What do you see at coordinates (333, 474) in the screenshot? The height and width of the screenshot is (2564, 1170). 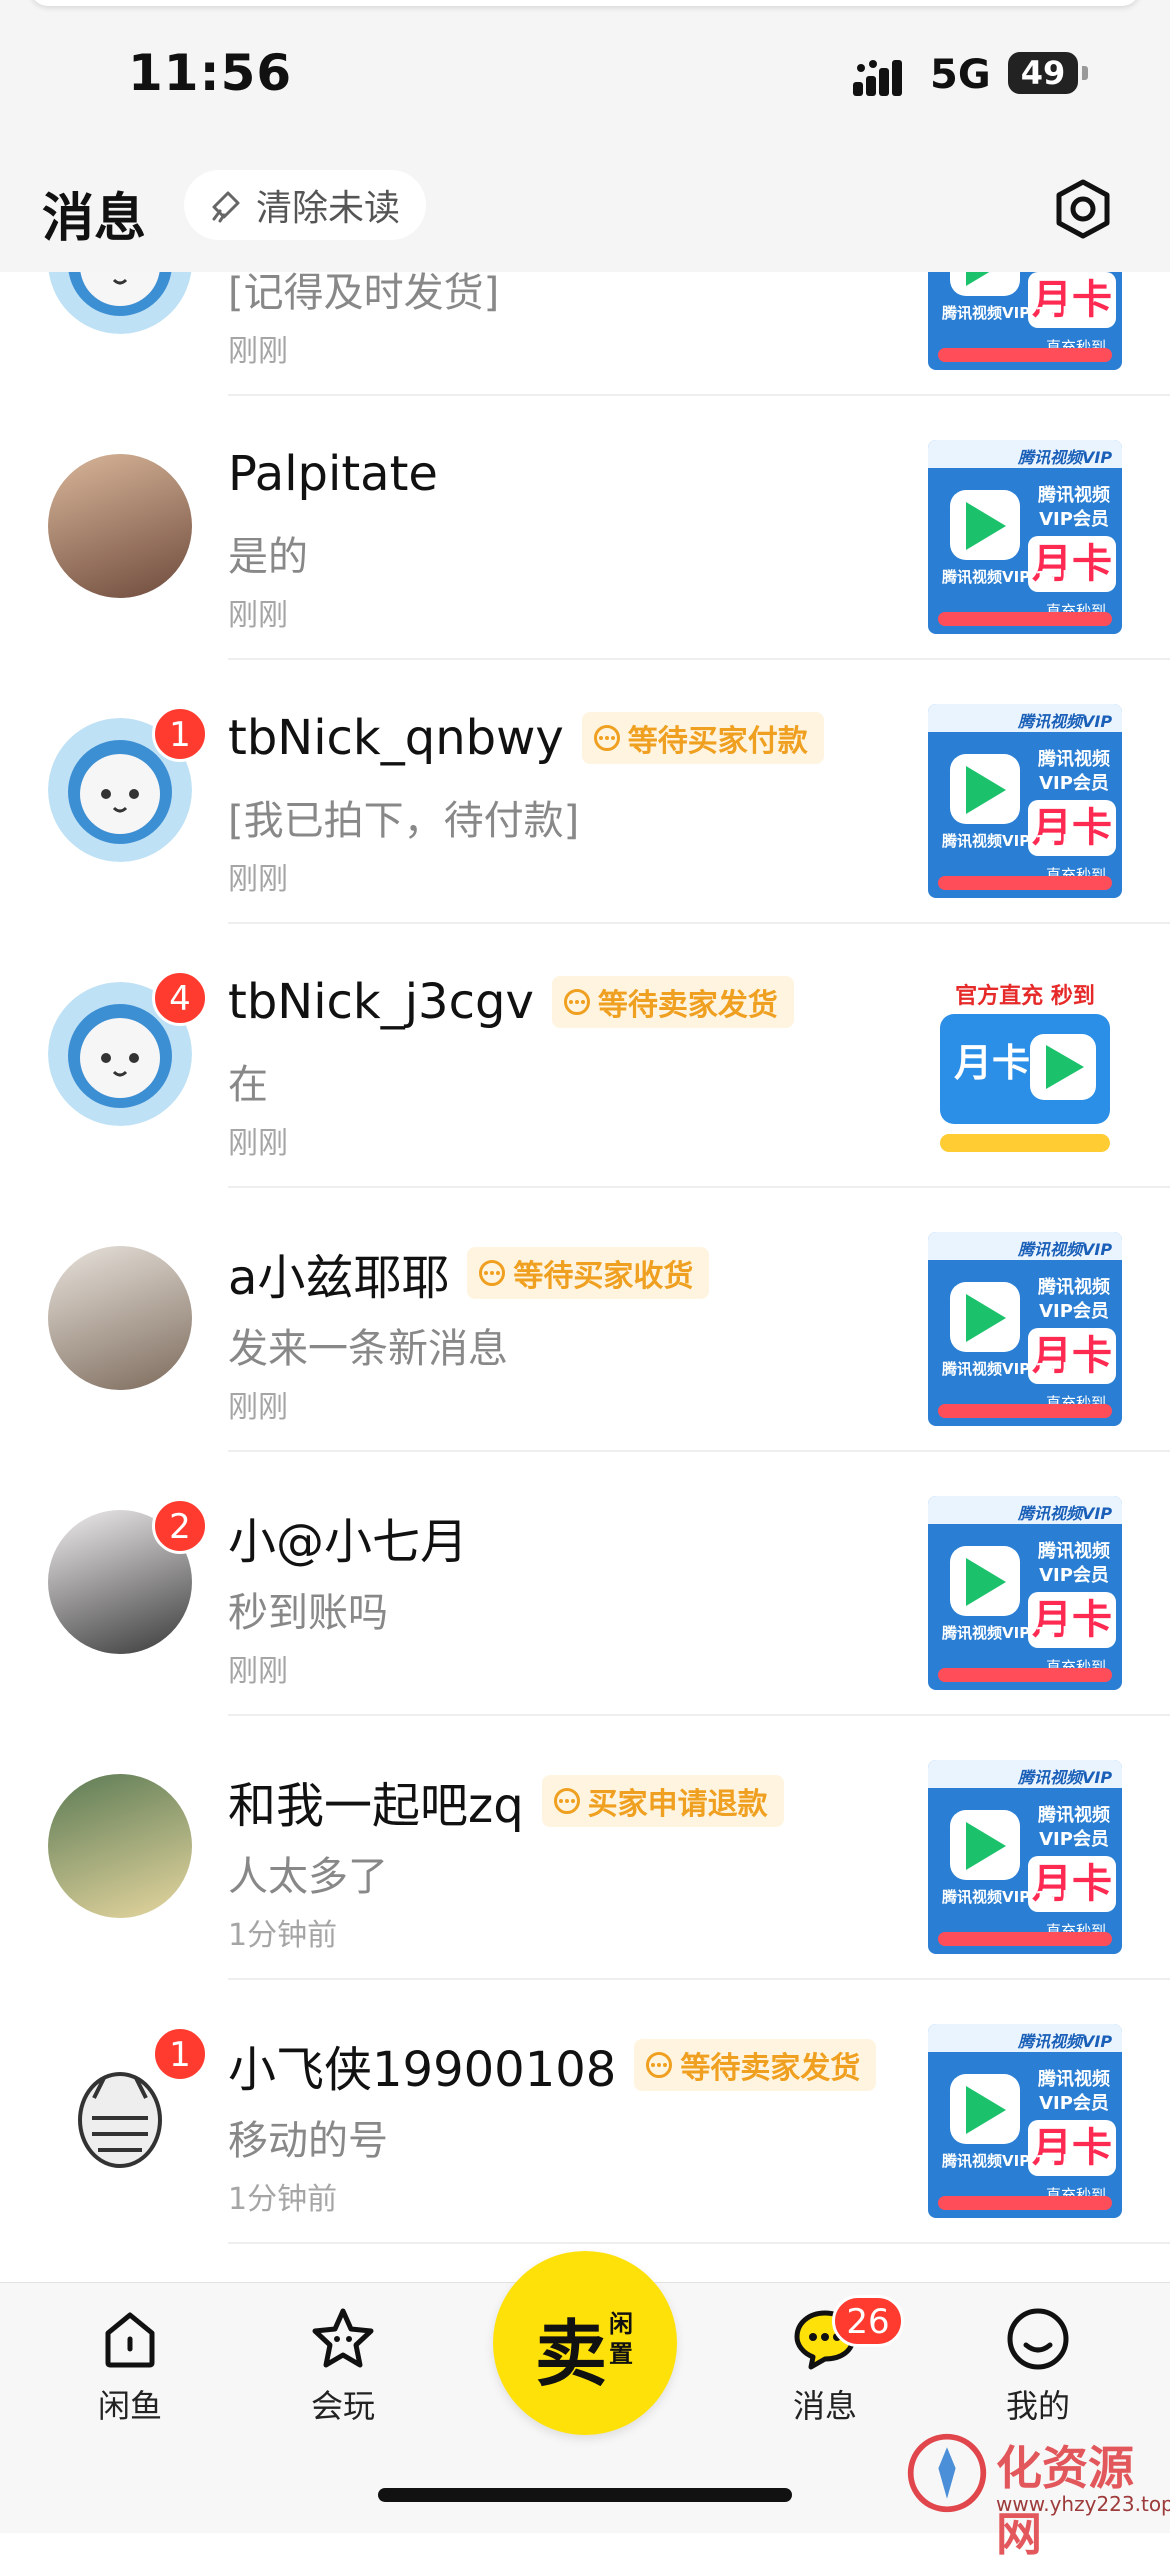 I see `contact-name: Palpitate` at bounding box center [333, 474].